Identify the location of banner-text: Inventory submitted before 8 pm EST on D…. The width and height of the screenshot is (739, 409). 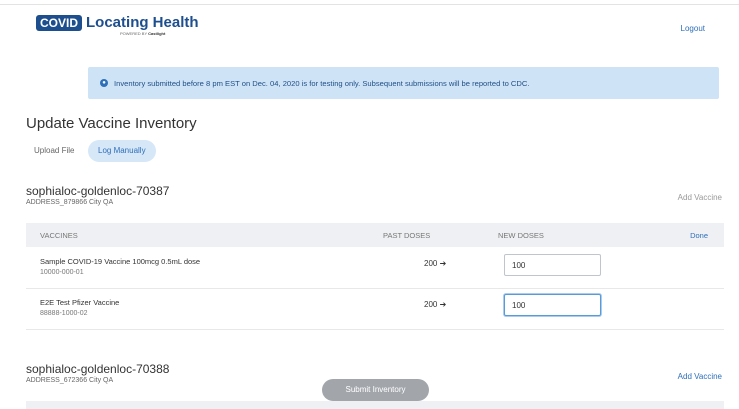
(322, 83).